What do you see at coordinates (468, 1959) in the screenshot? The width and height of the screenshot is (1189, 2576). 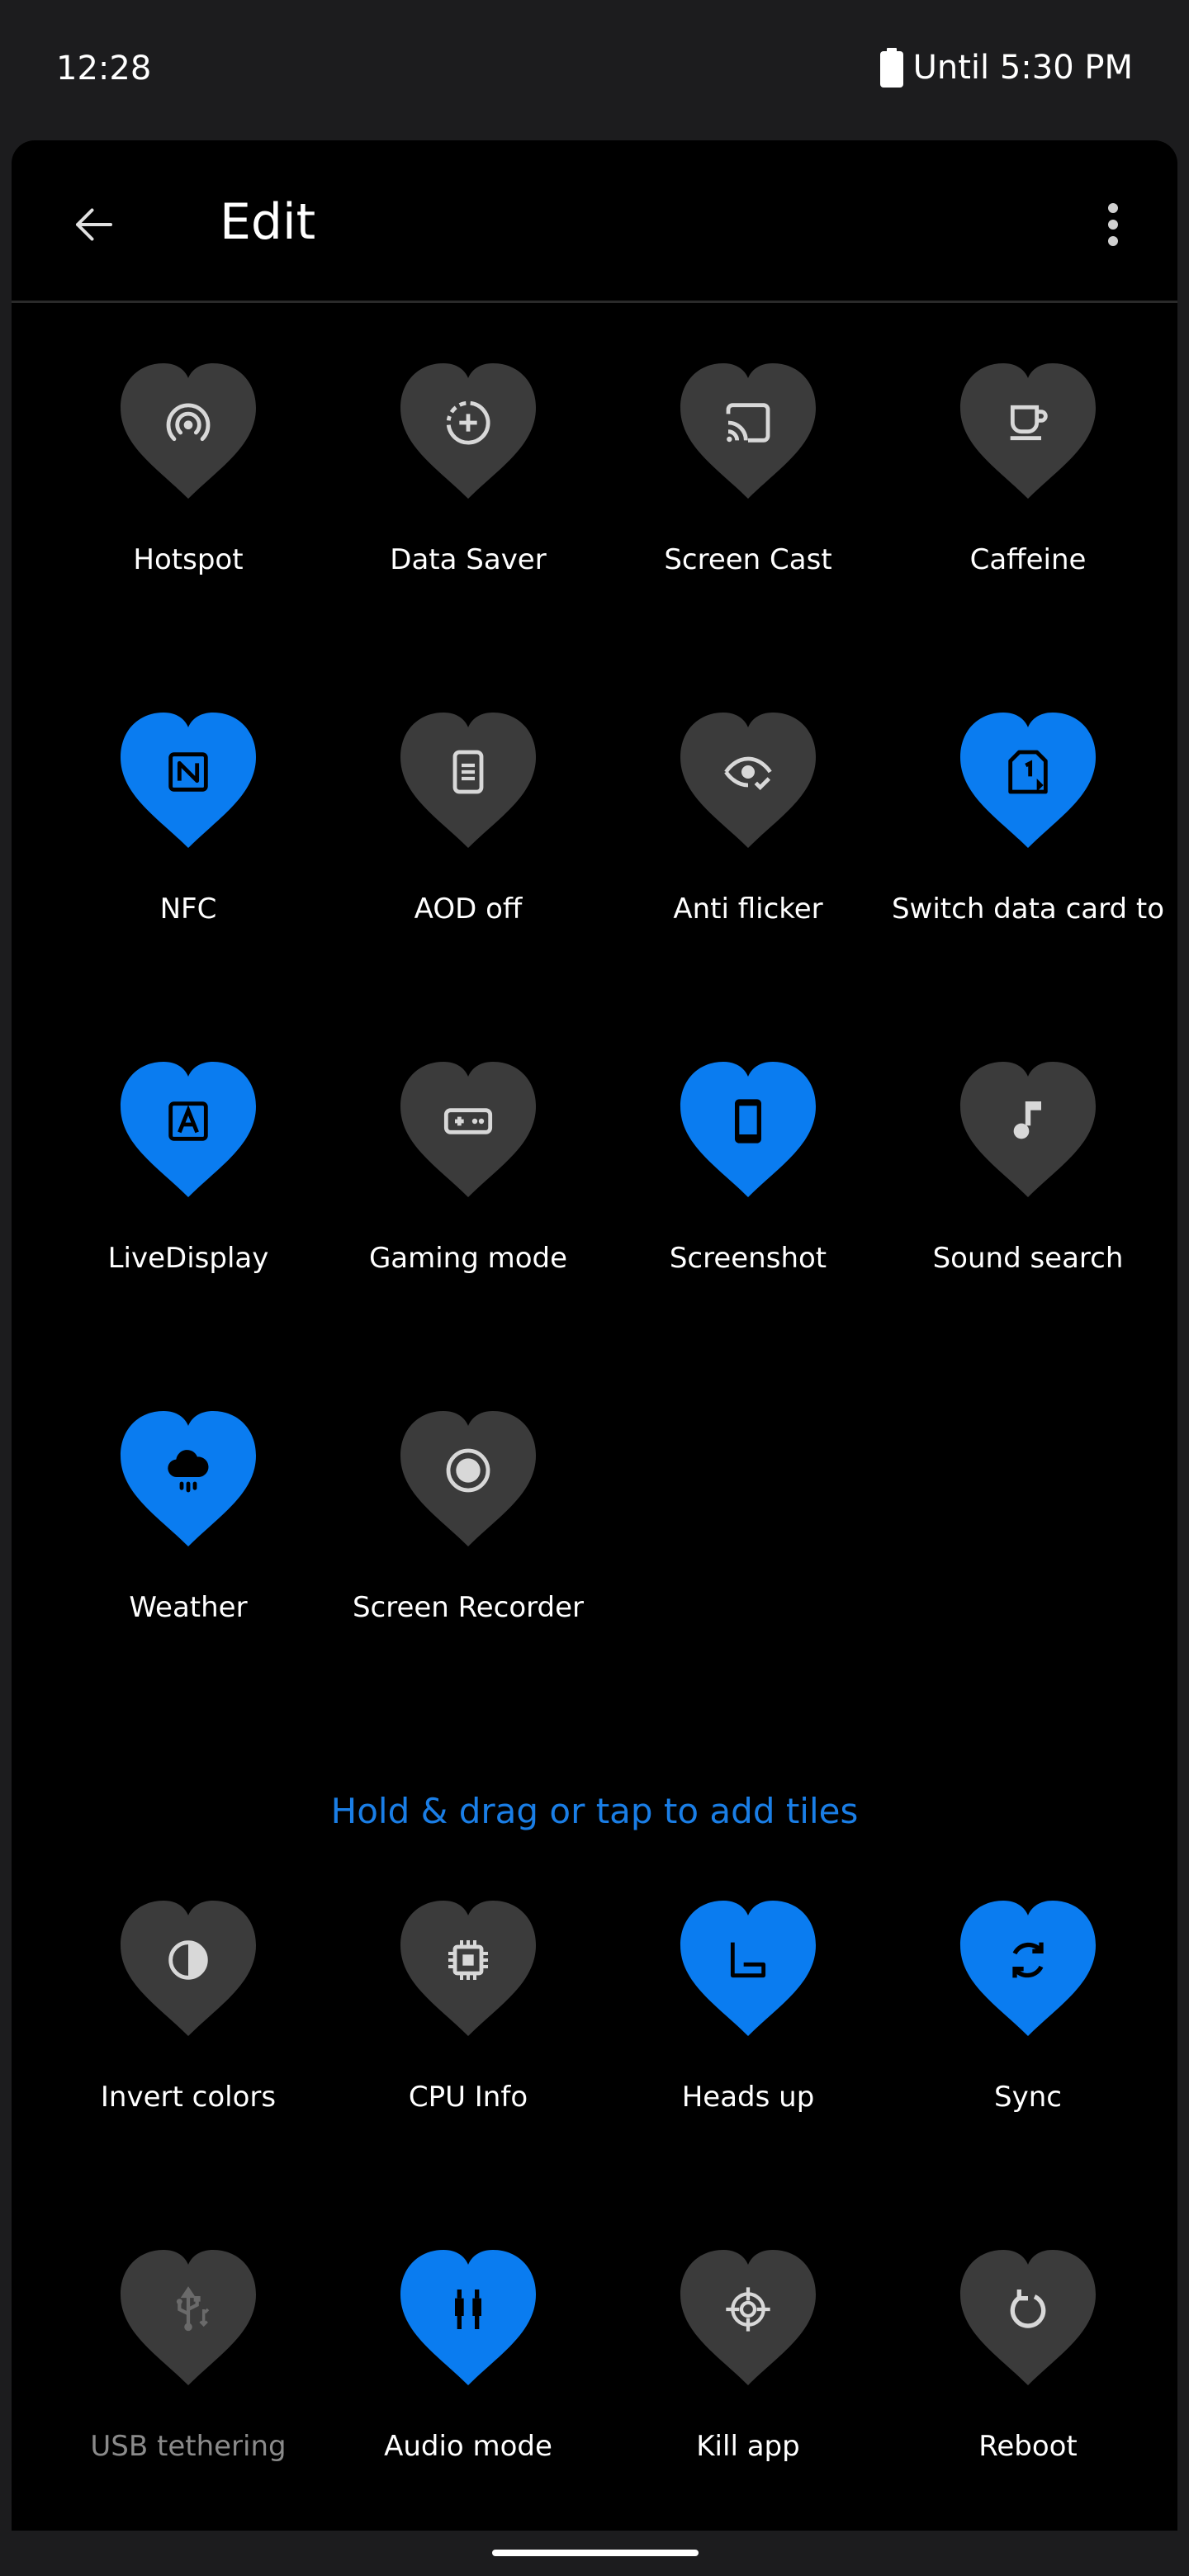 I see `cpu-icon` at bounding box center [468, 1959].